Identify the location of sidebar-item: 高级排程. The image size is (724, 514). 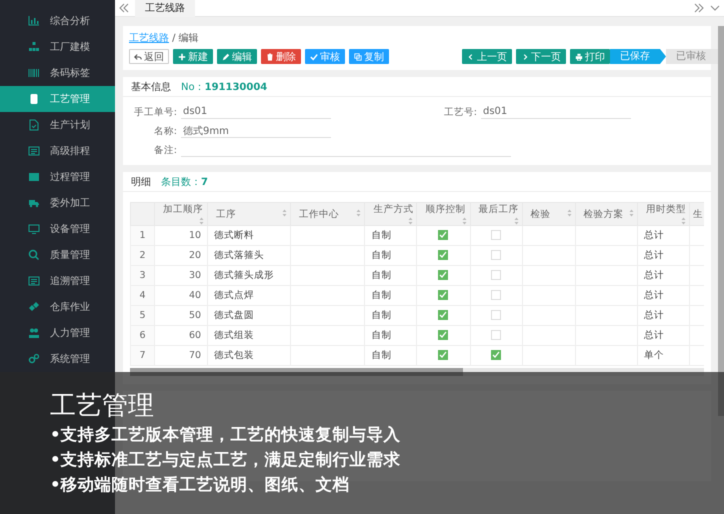
(57, 151).